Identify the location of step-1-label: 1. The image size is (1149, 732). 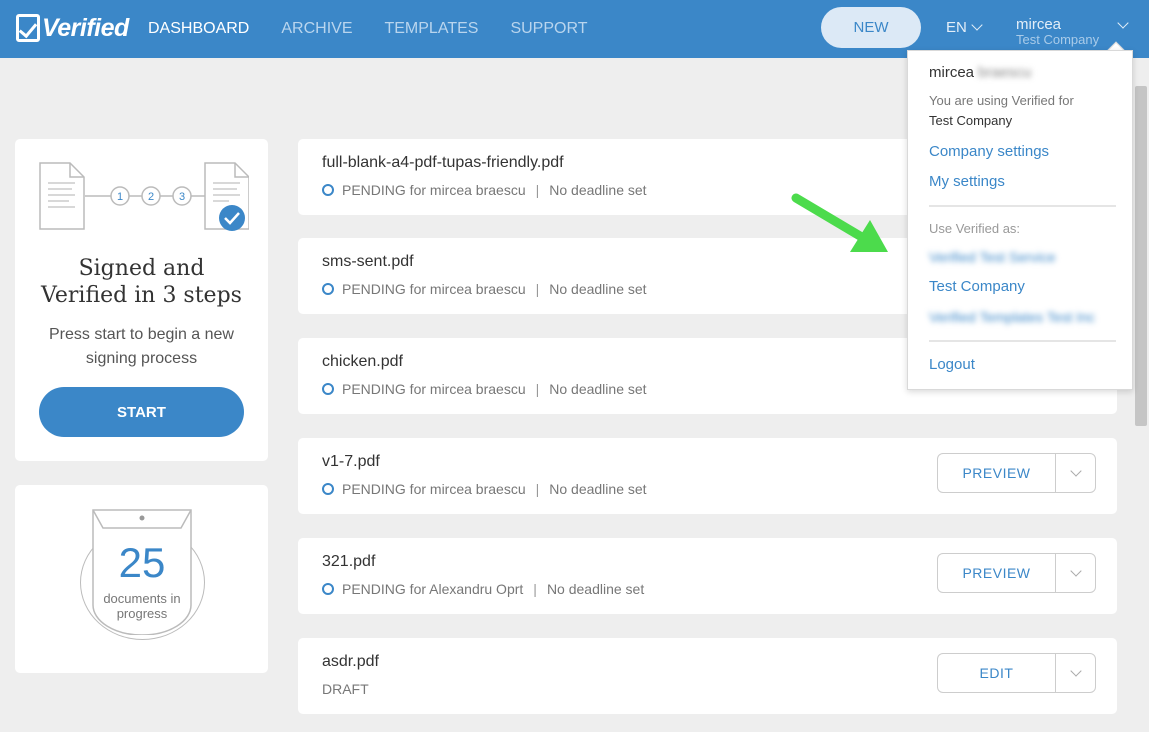
(120, 197).